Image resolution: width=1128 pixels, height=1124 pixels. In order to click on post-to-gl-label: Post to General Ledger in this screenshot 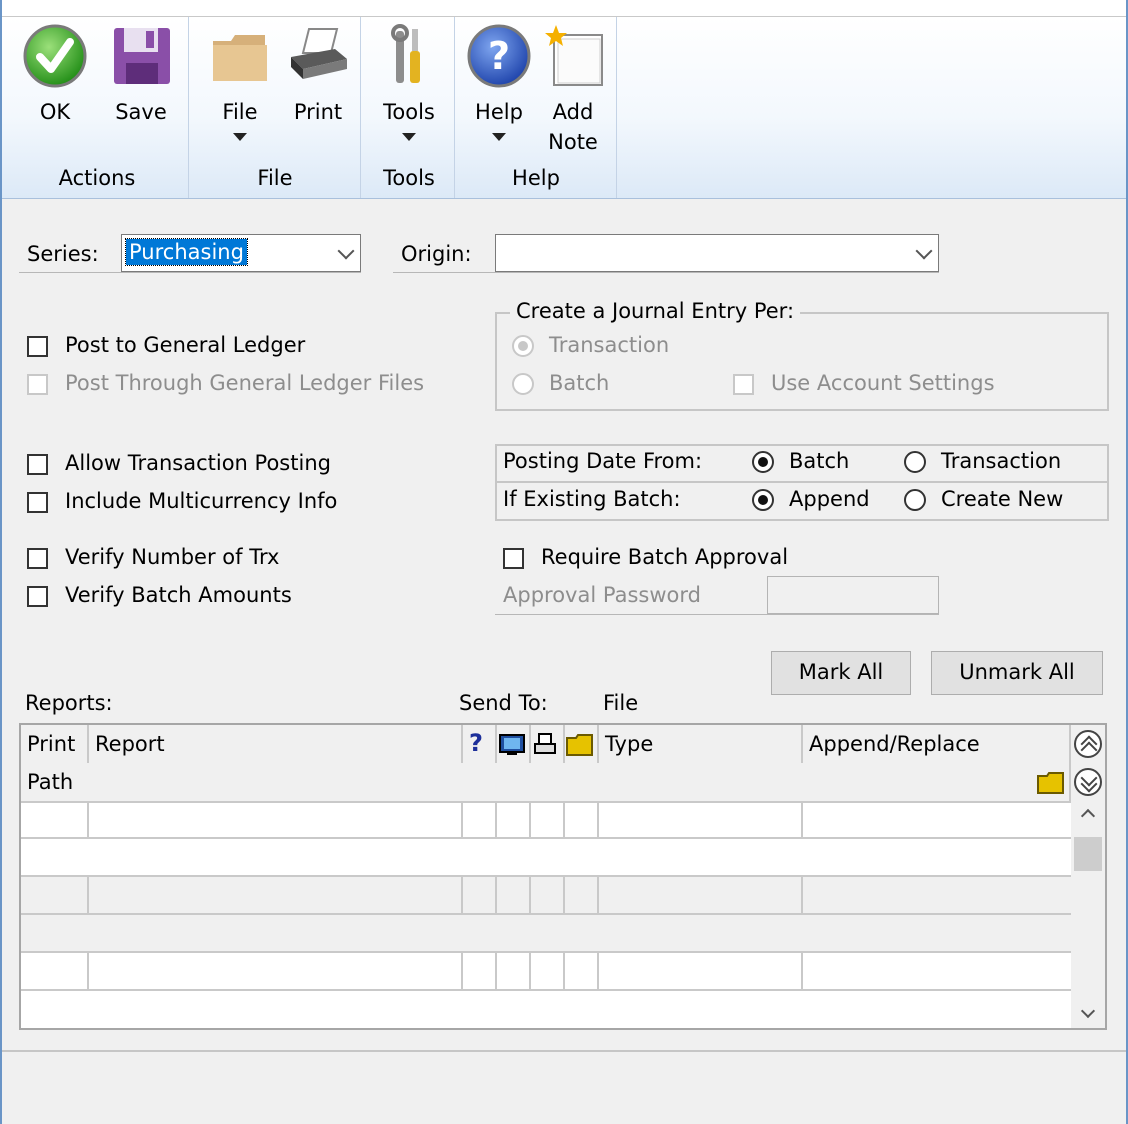, I will do `click(185, 345)`.